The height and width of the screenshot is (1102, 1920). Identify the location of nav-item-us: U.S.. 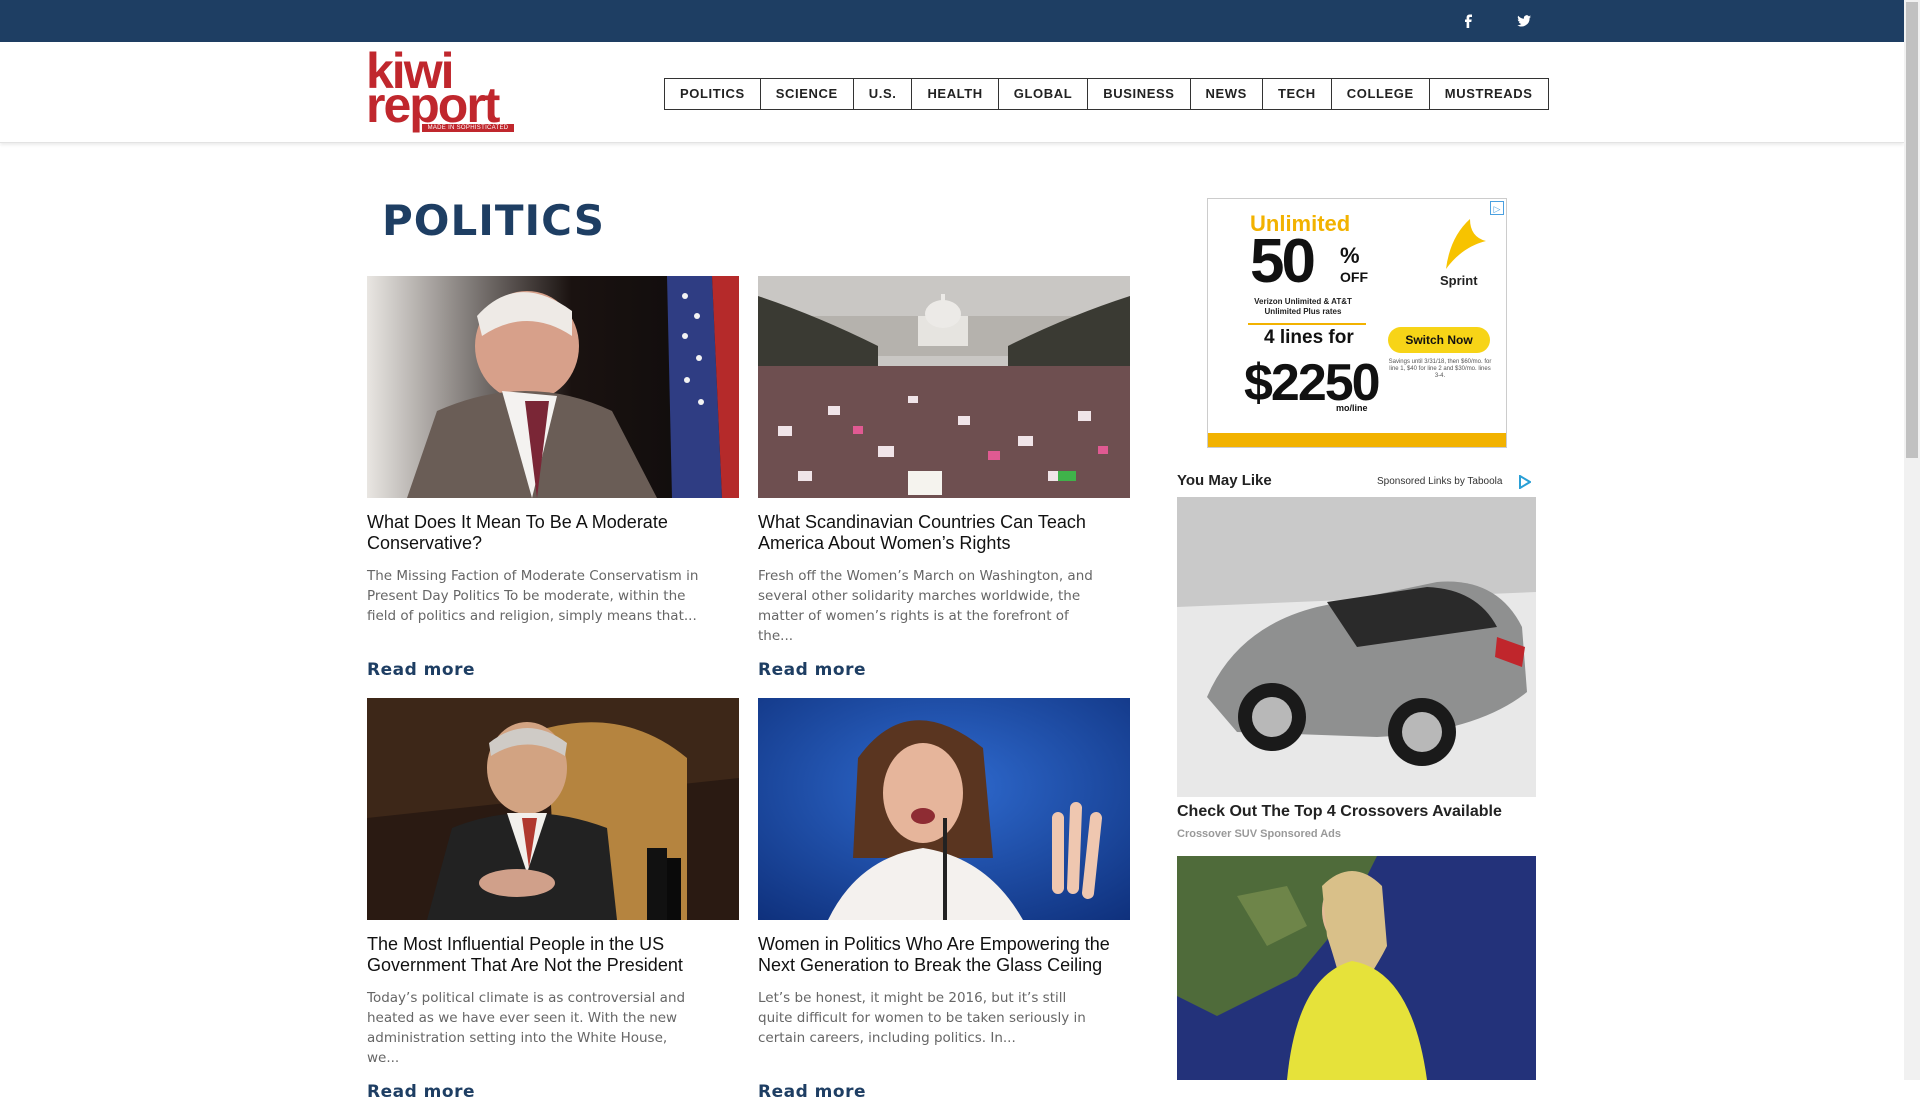
(883, 94).